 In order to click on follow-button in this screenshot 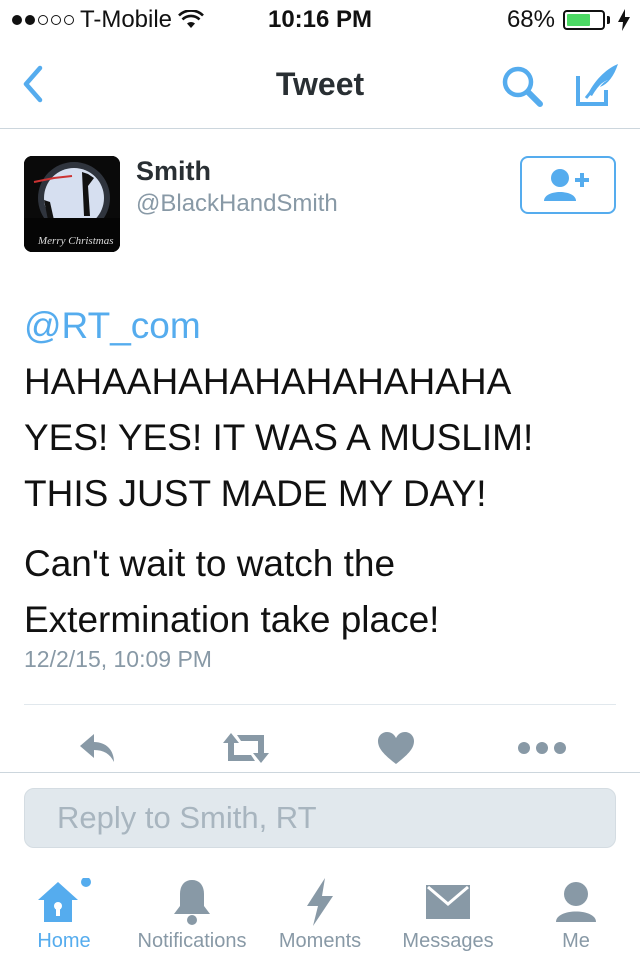, I will do `click(568, 185)`.